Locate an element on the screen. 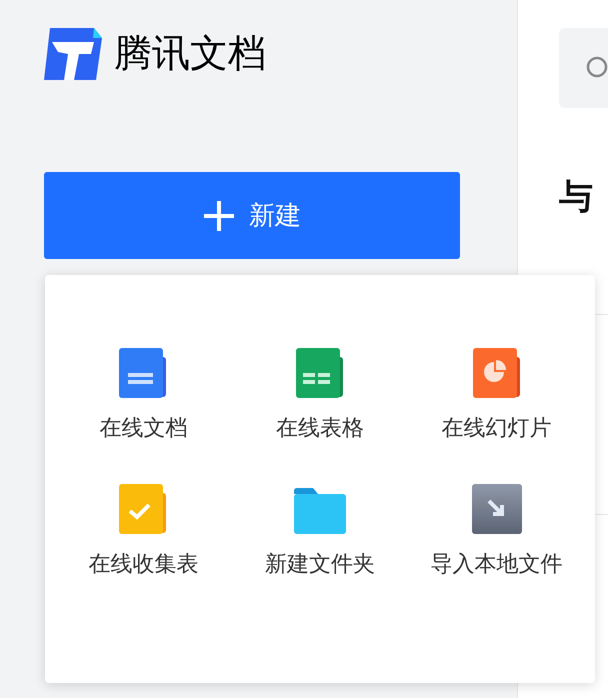 The width and height of the screenshot is (608, 698). new-button: 新建 is located at coordinates (252, 215).